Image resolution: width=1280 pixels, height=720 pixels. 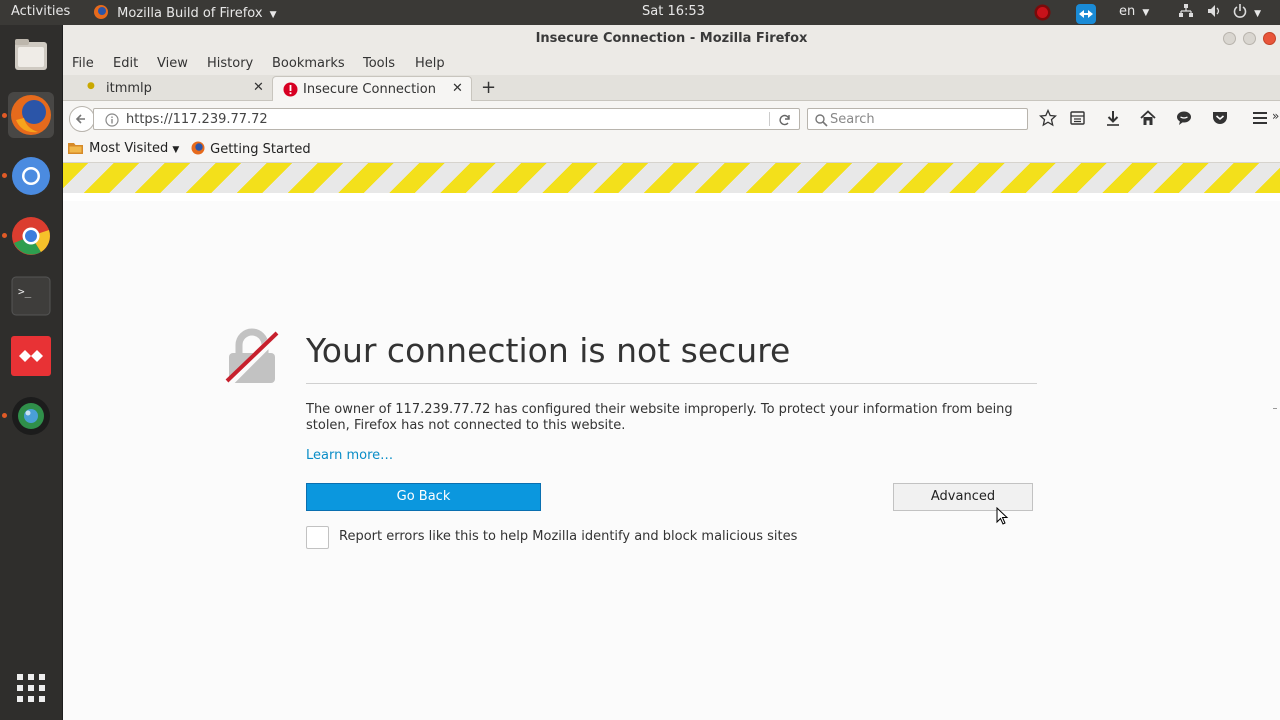 What do you see at coordinates (423, 497) in the screenshot?
I see `go-back-button: Go Back` at bounding box center [423, 497].